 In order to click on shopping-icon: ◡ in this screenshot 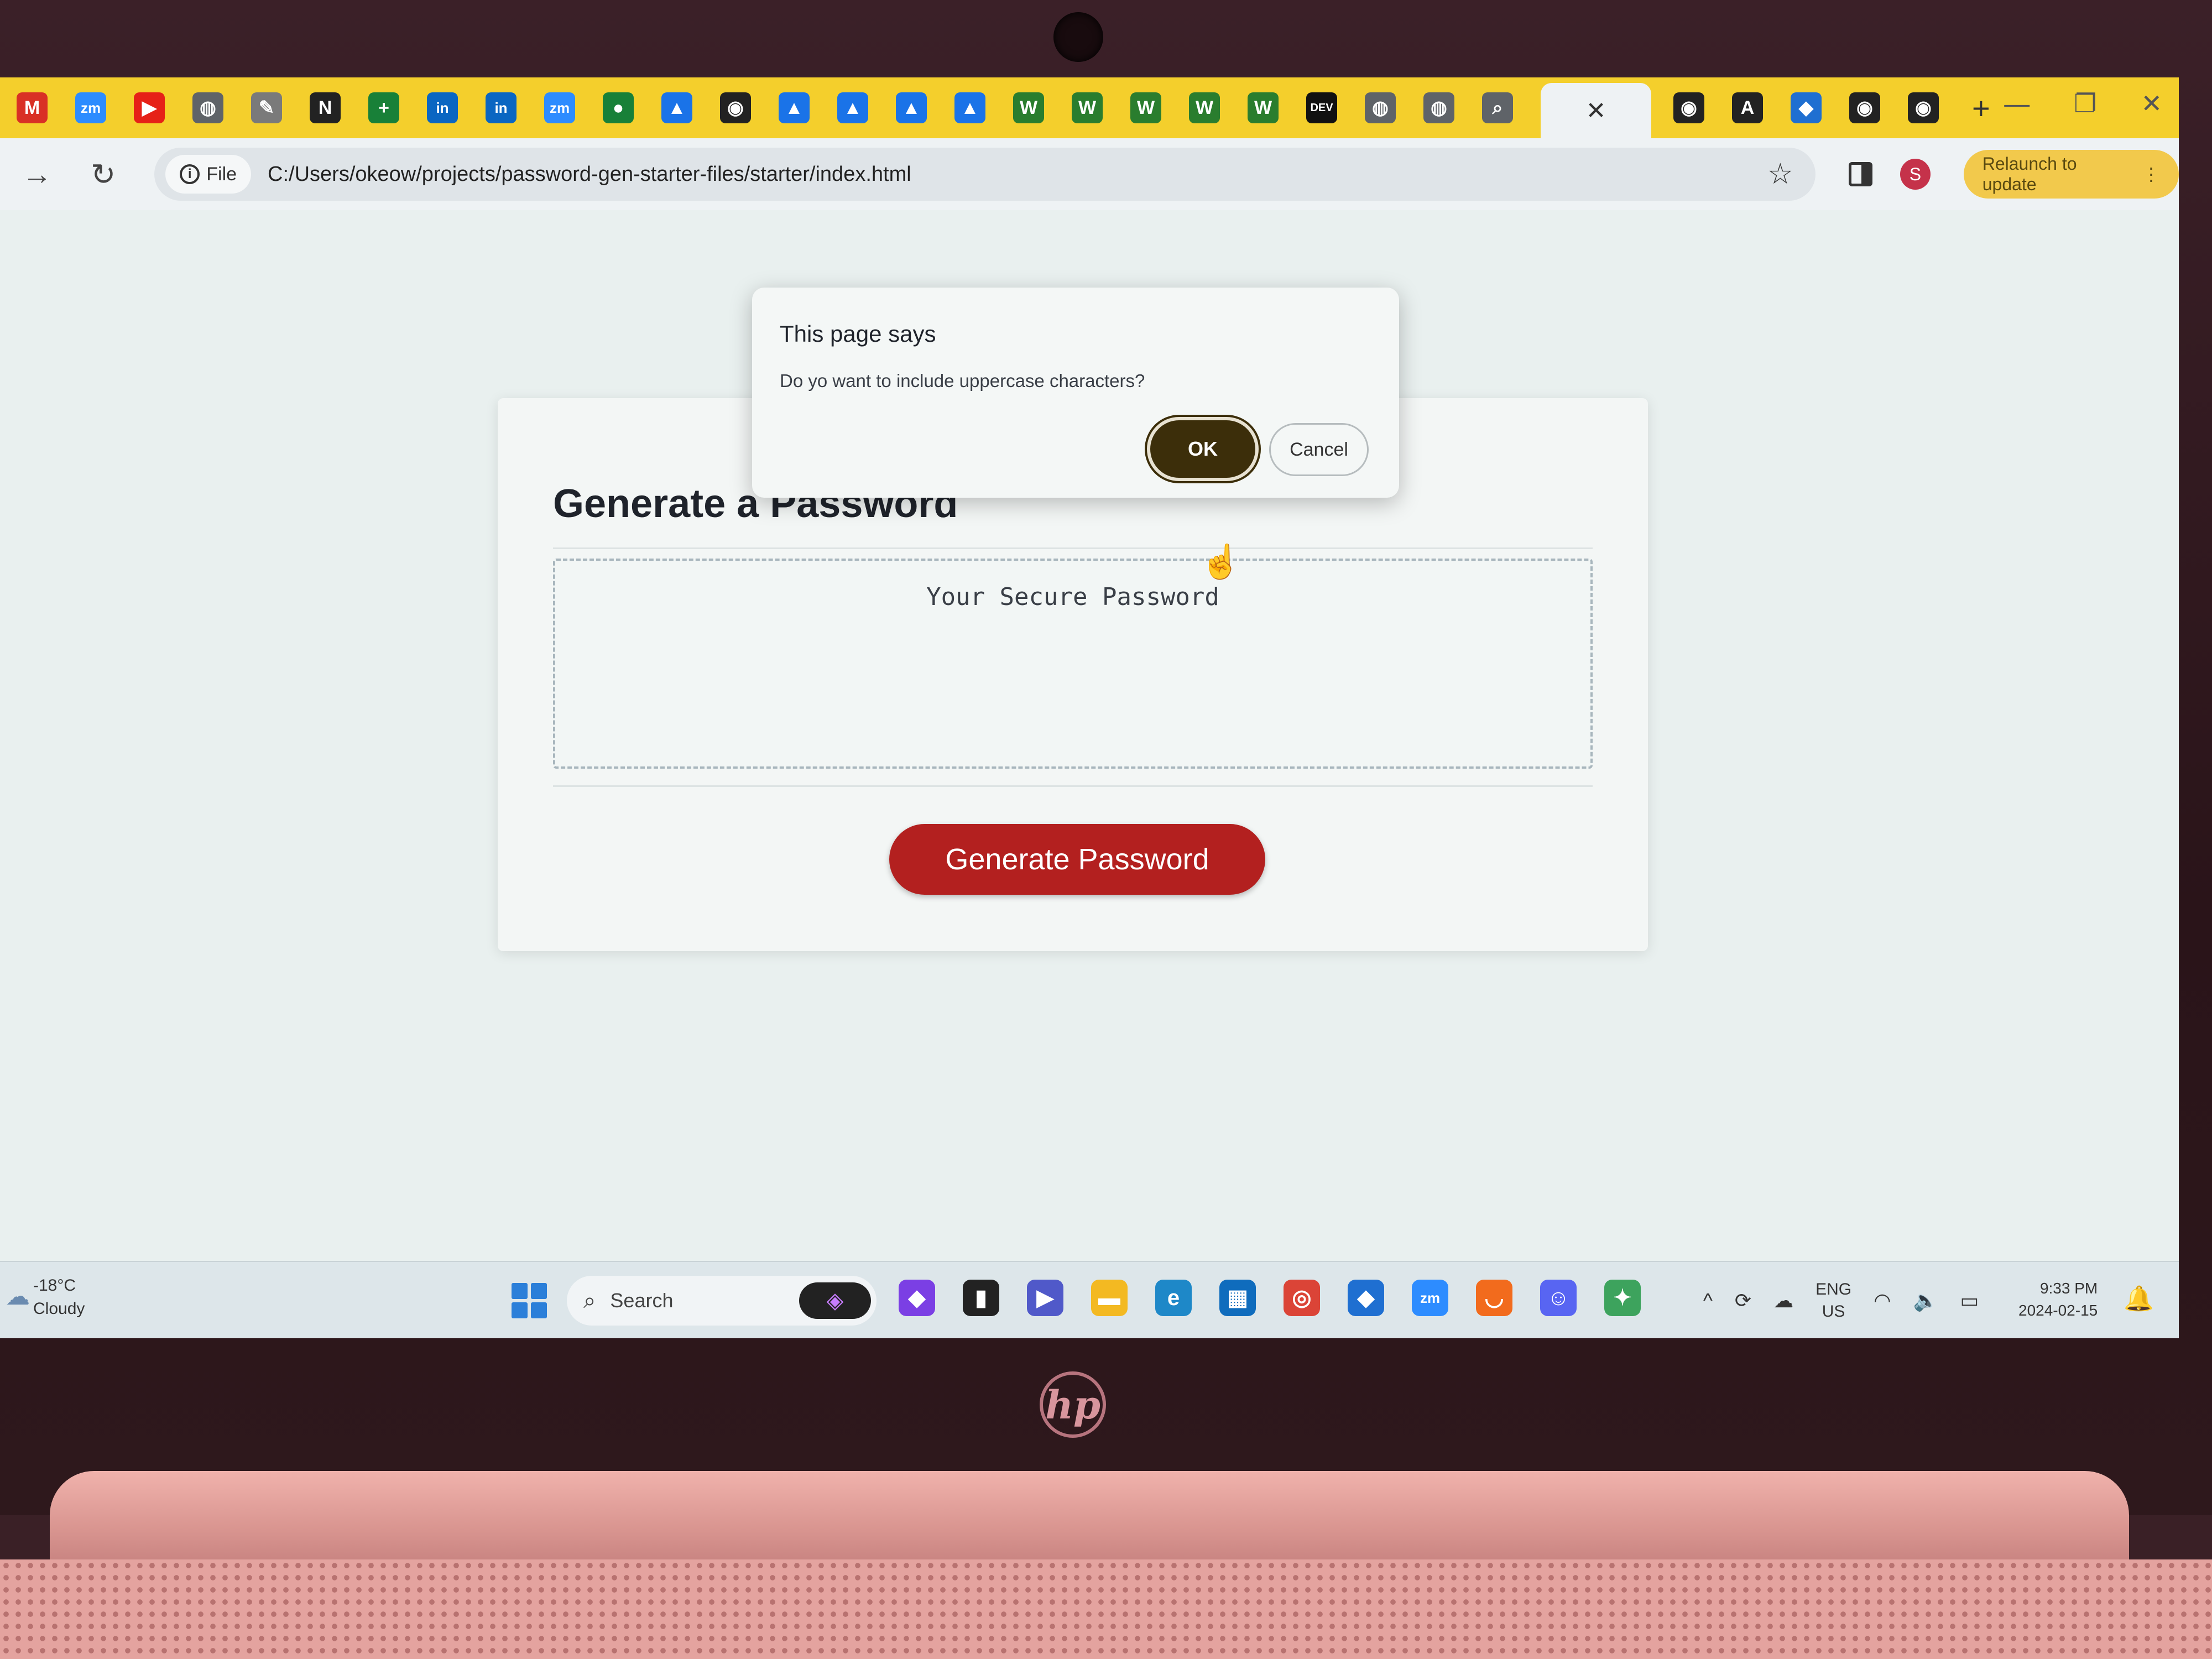, I will do `click(1494, 1298)`.